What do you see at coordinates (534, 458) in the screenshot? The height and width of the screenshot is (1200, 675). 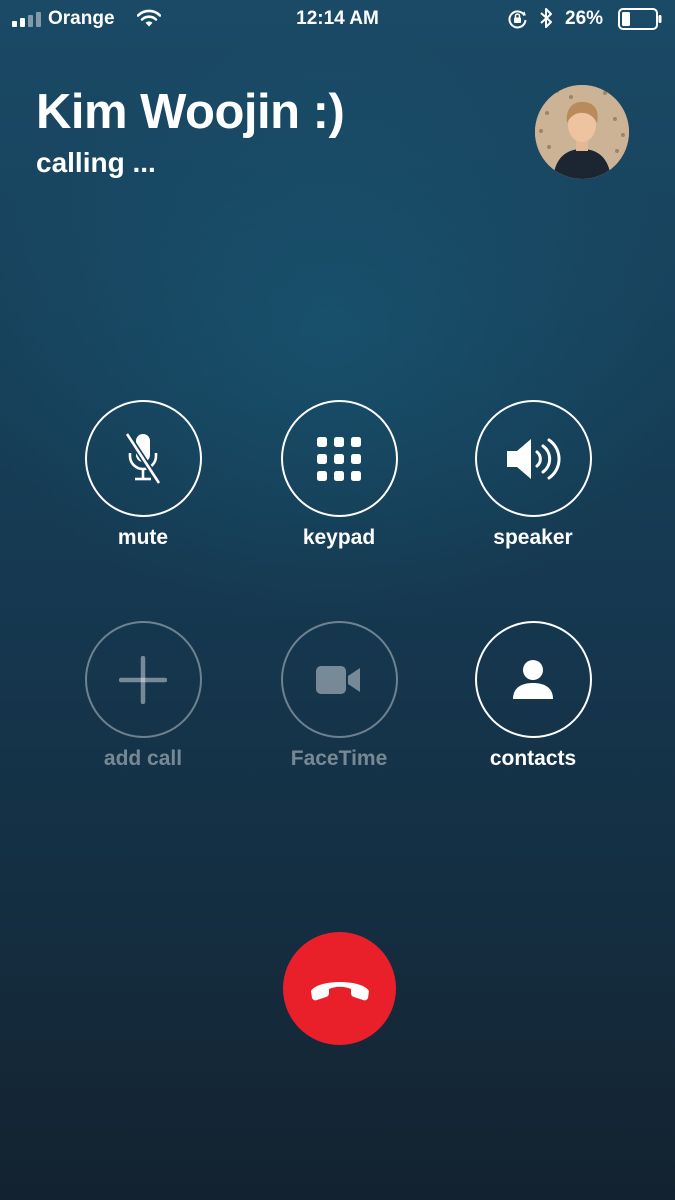 I see `speaker-icon` at bounding box center [534, 458].